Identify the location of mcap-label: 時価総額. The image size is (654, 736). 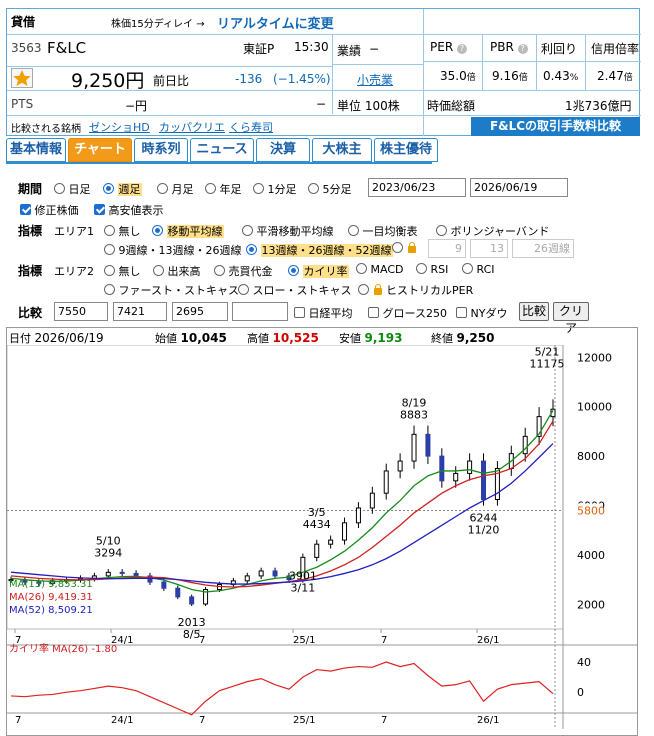
(451, 106).